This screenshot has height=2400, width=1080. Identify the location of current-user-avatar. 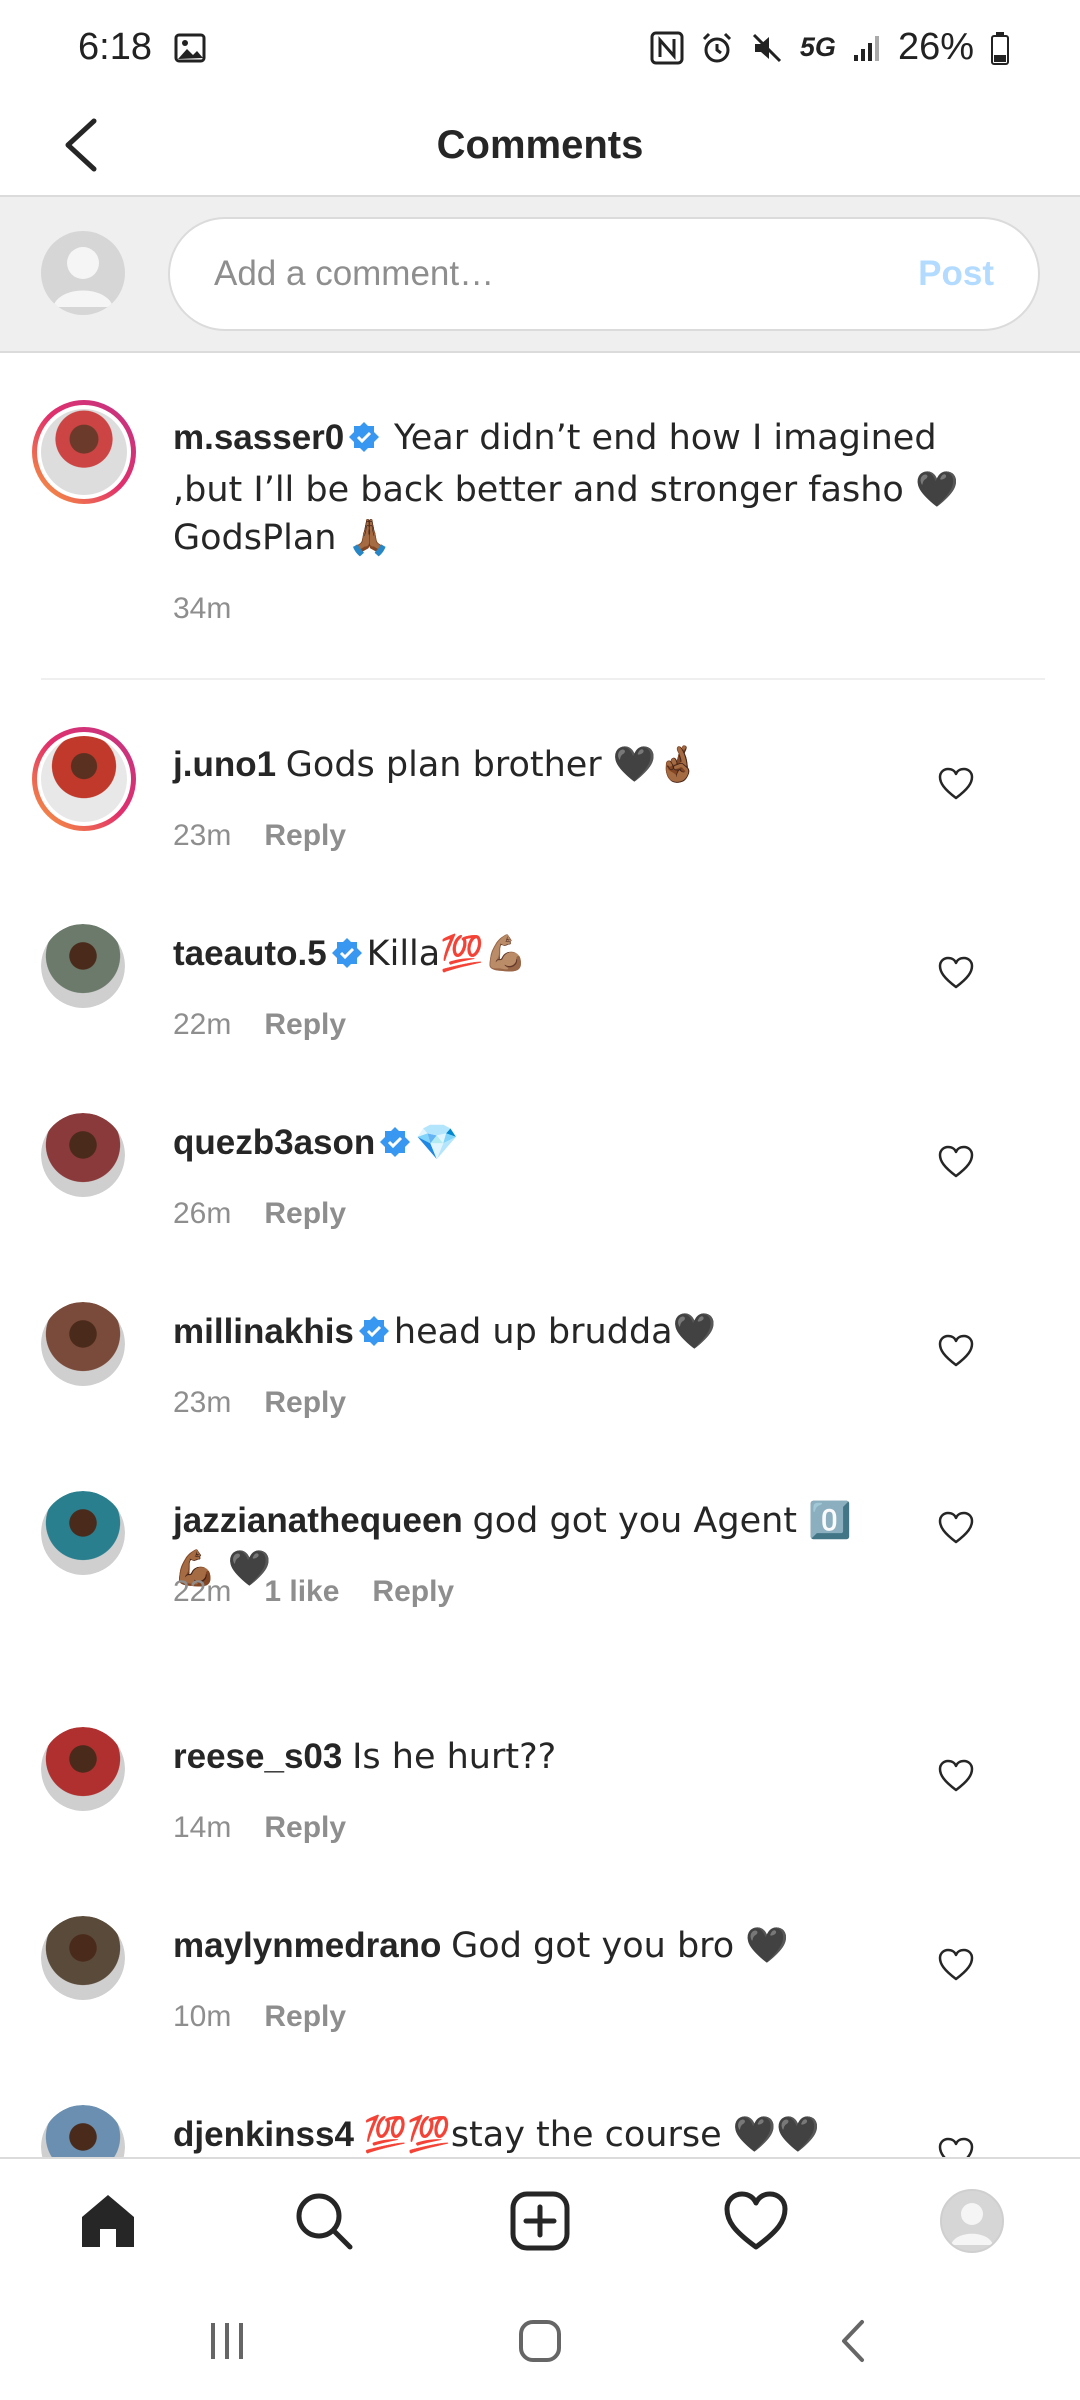
(83, 273).